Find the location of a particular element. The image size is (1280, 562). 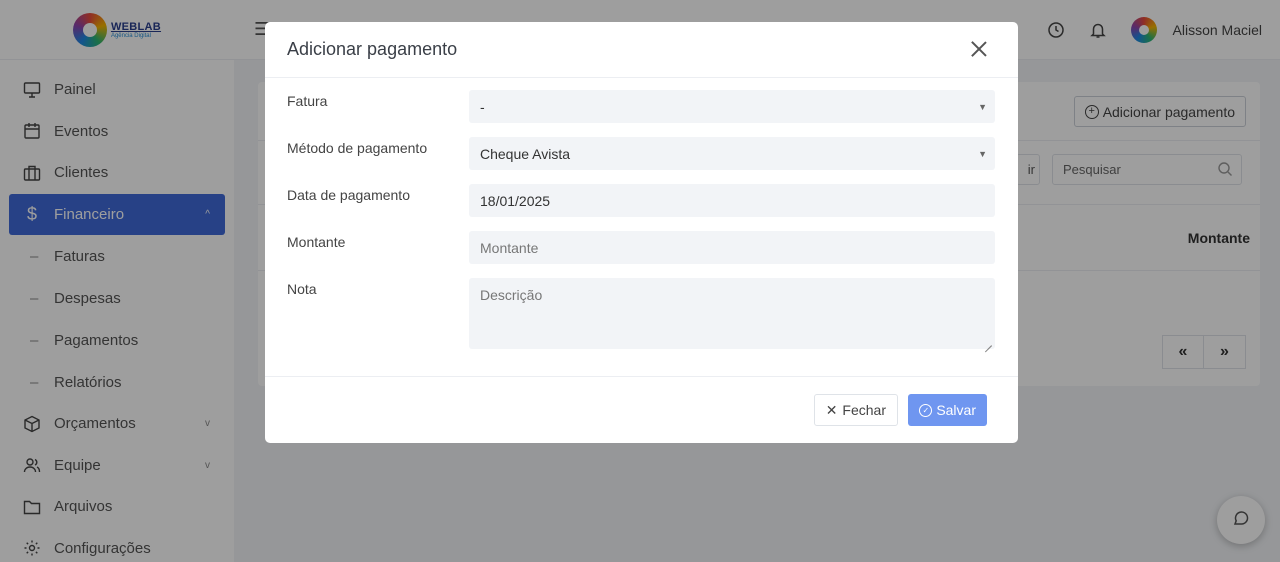

modal-footer: ✕ Fechar ✓ Salvar is located at coordinates (641, 409).